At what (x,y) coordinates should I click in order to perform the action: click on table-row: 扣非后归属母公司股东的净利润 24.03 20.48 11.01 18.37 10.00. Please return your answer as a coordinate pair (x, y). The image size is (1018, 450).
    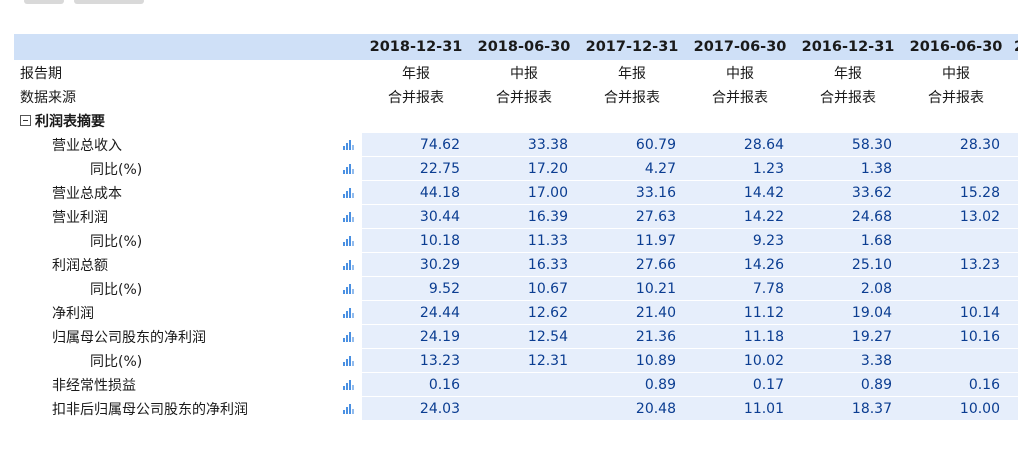
    Looking at the image, I should click on (516, 408).